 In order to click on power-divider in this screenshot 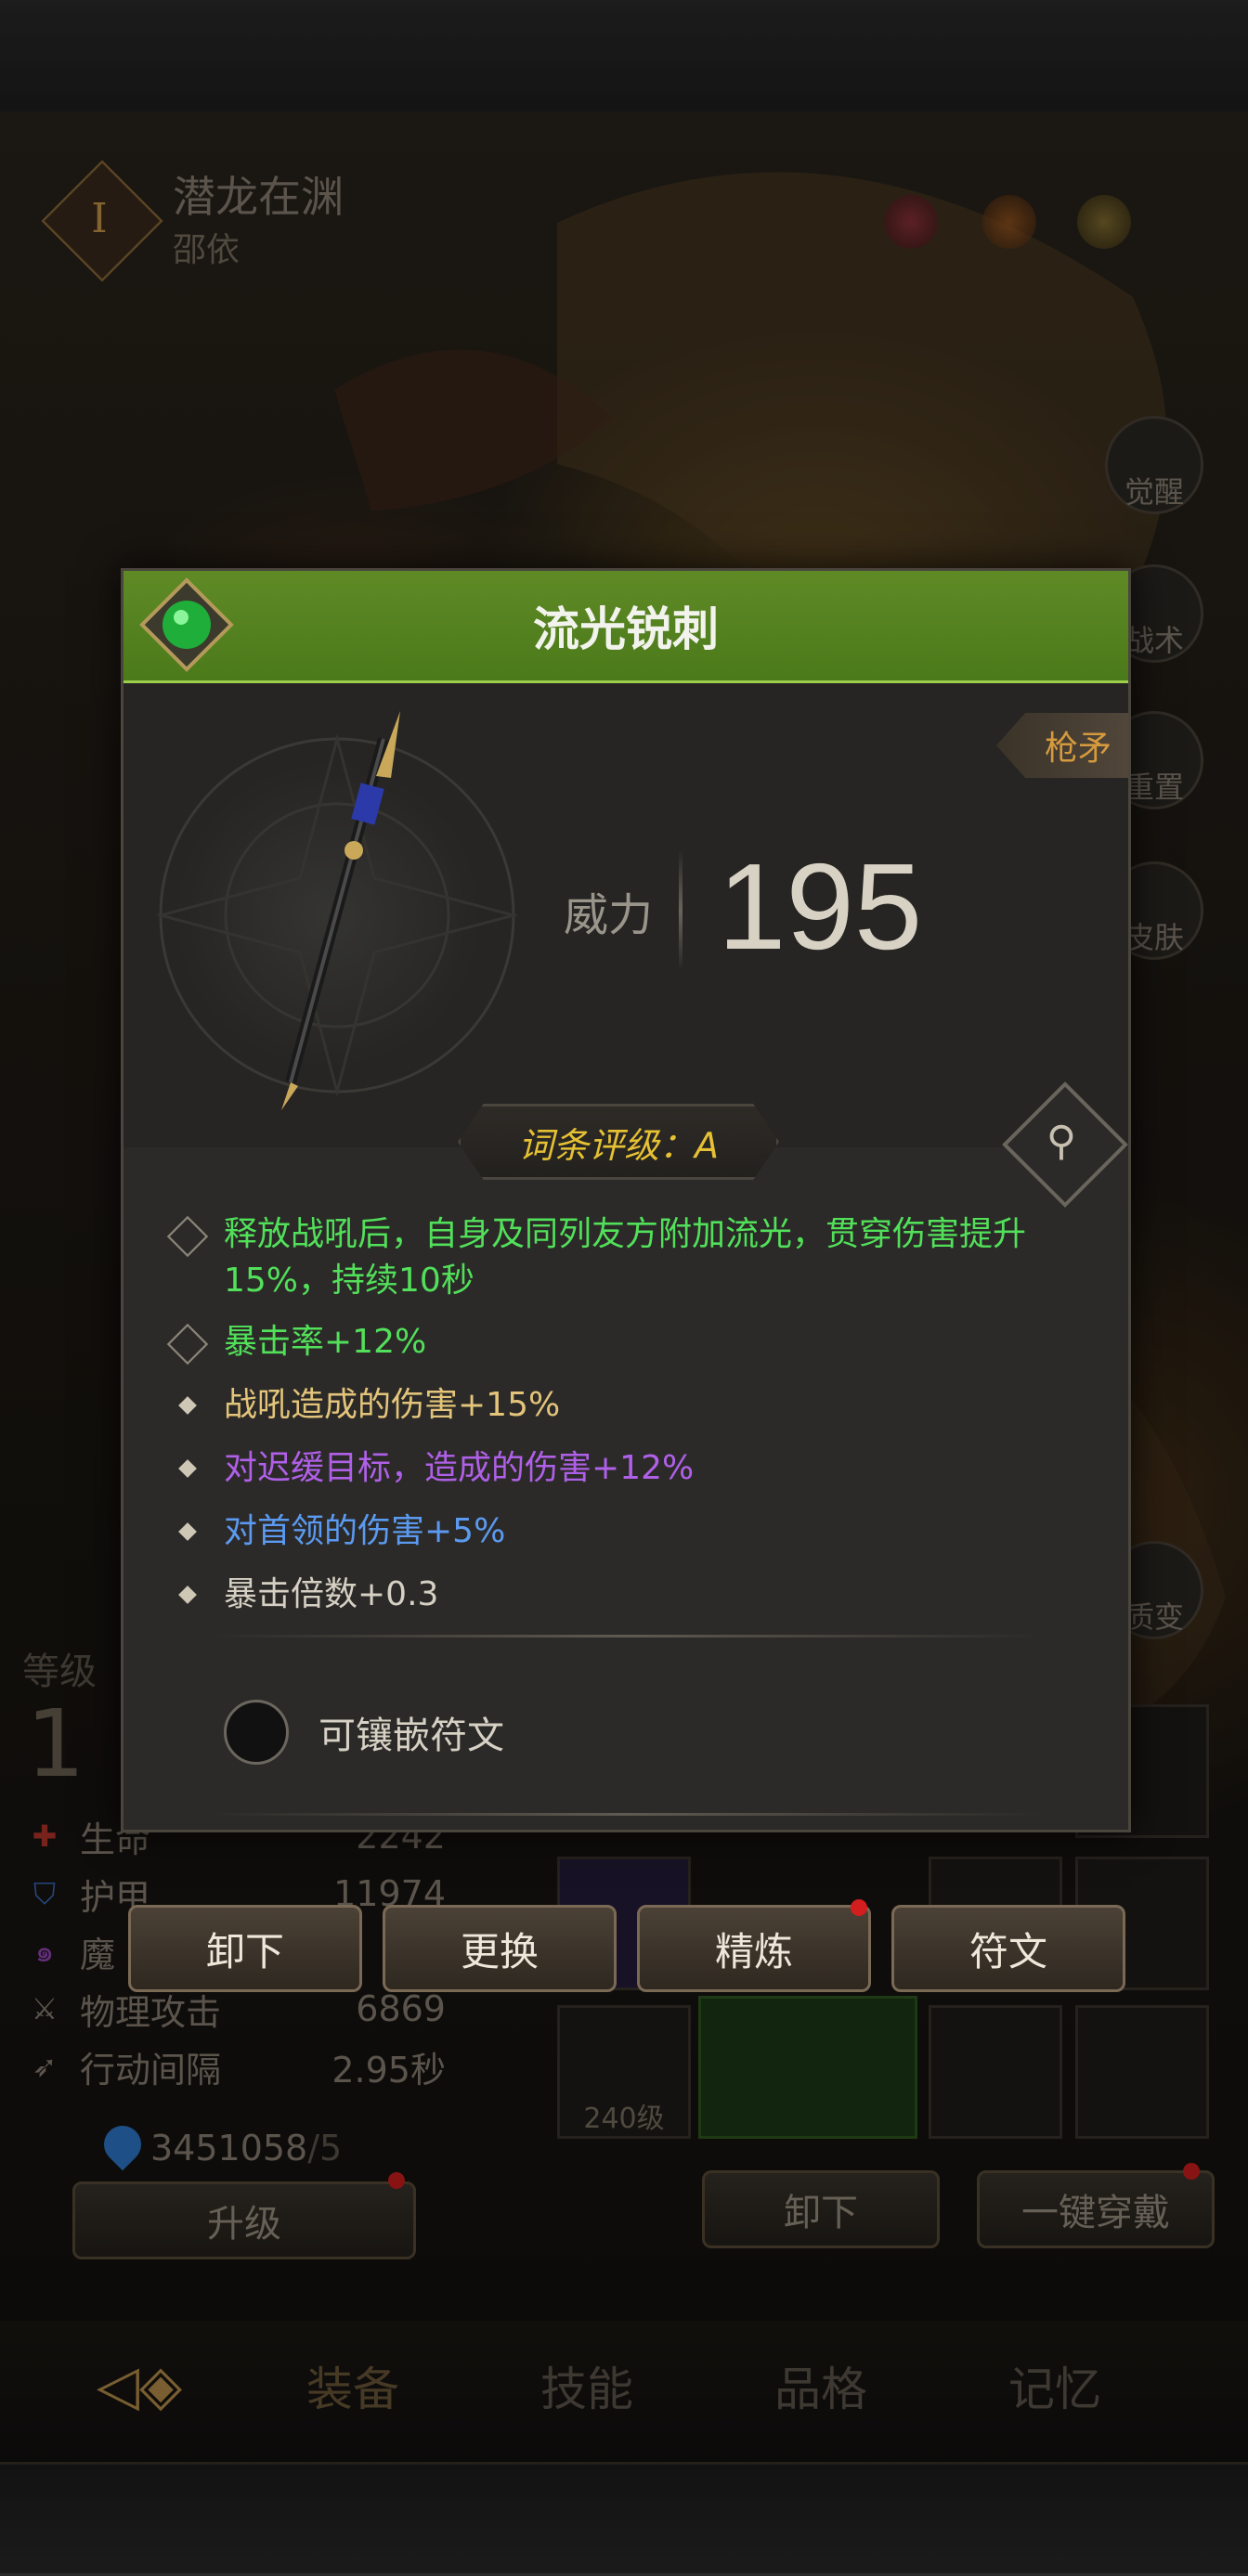, I will do `click(680, 910)`.